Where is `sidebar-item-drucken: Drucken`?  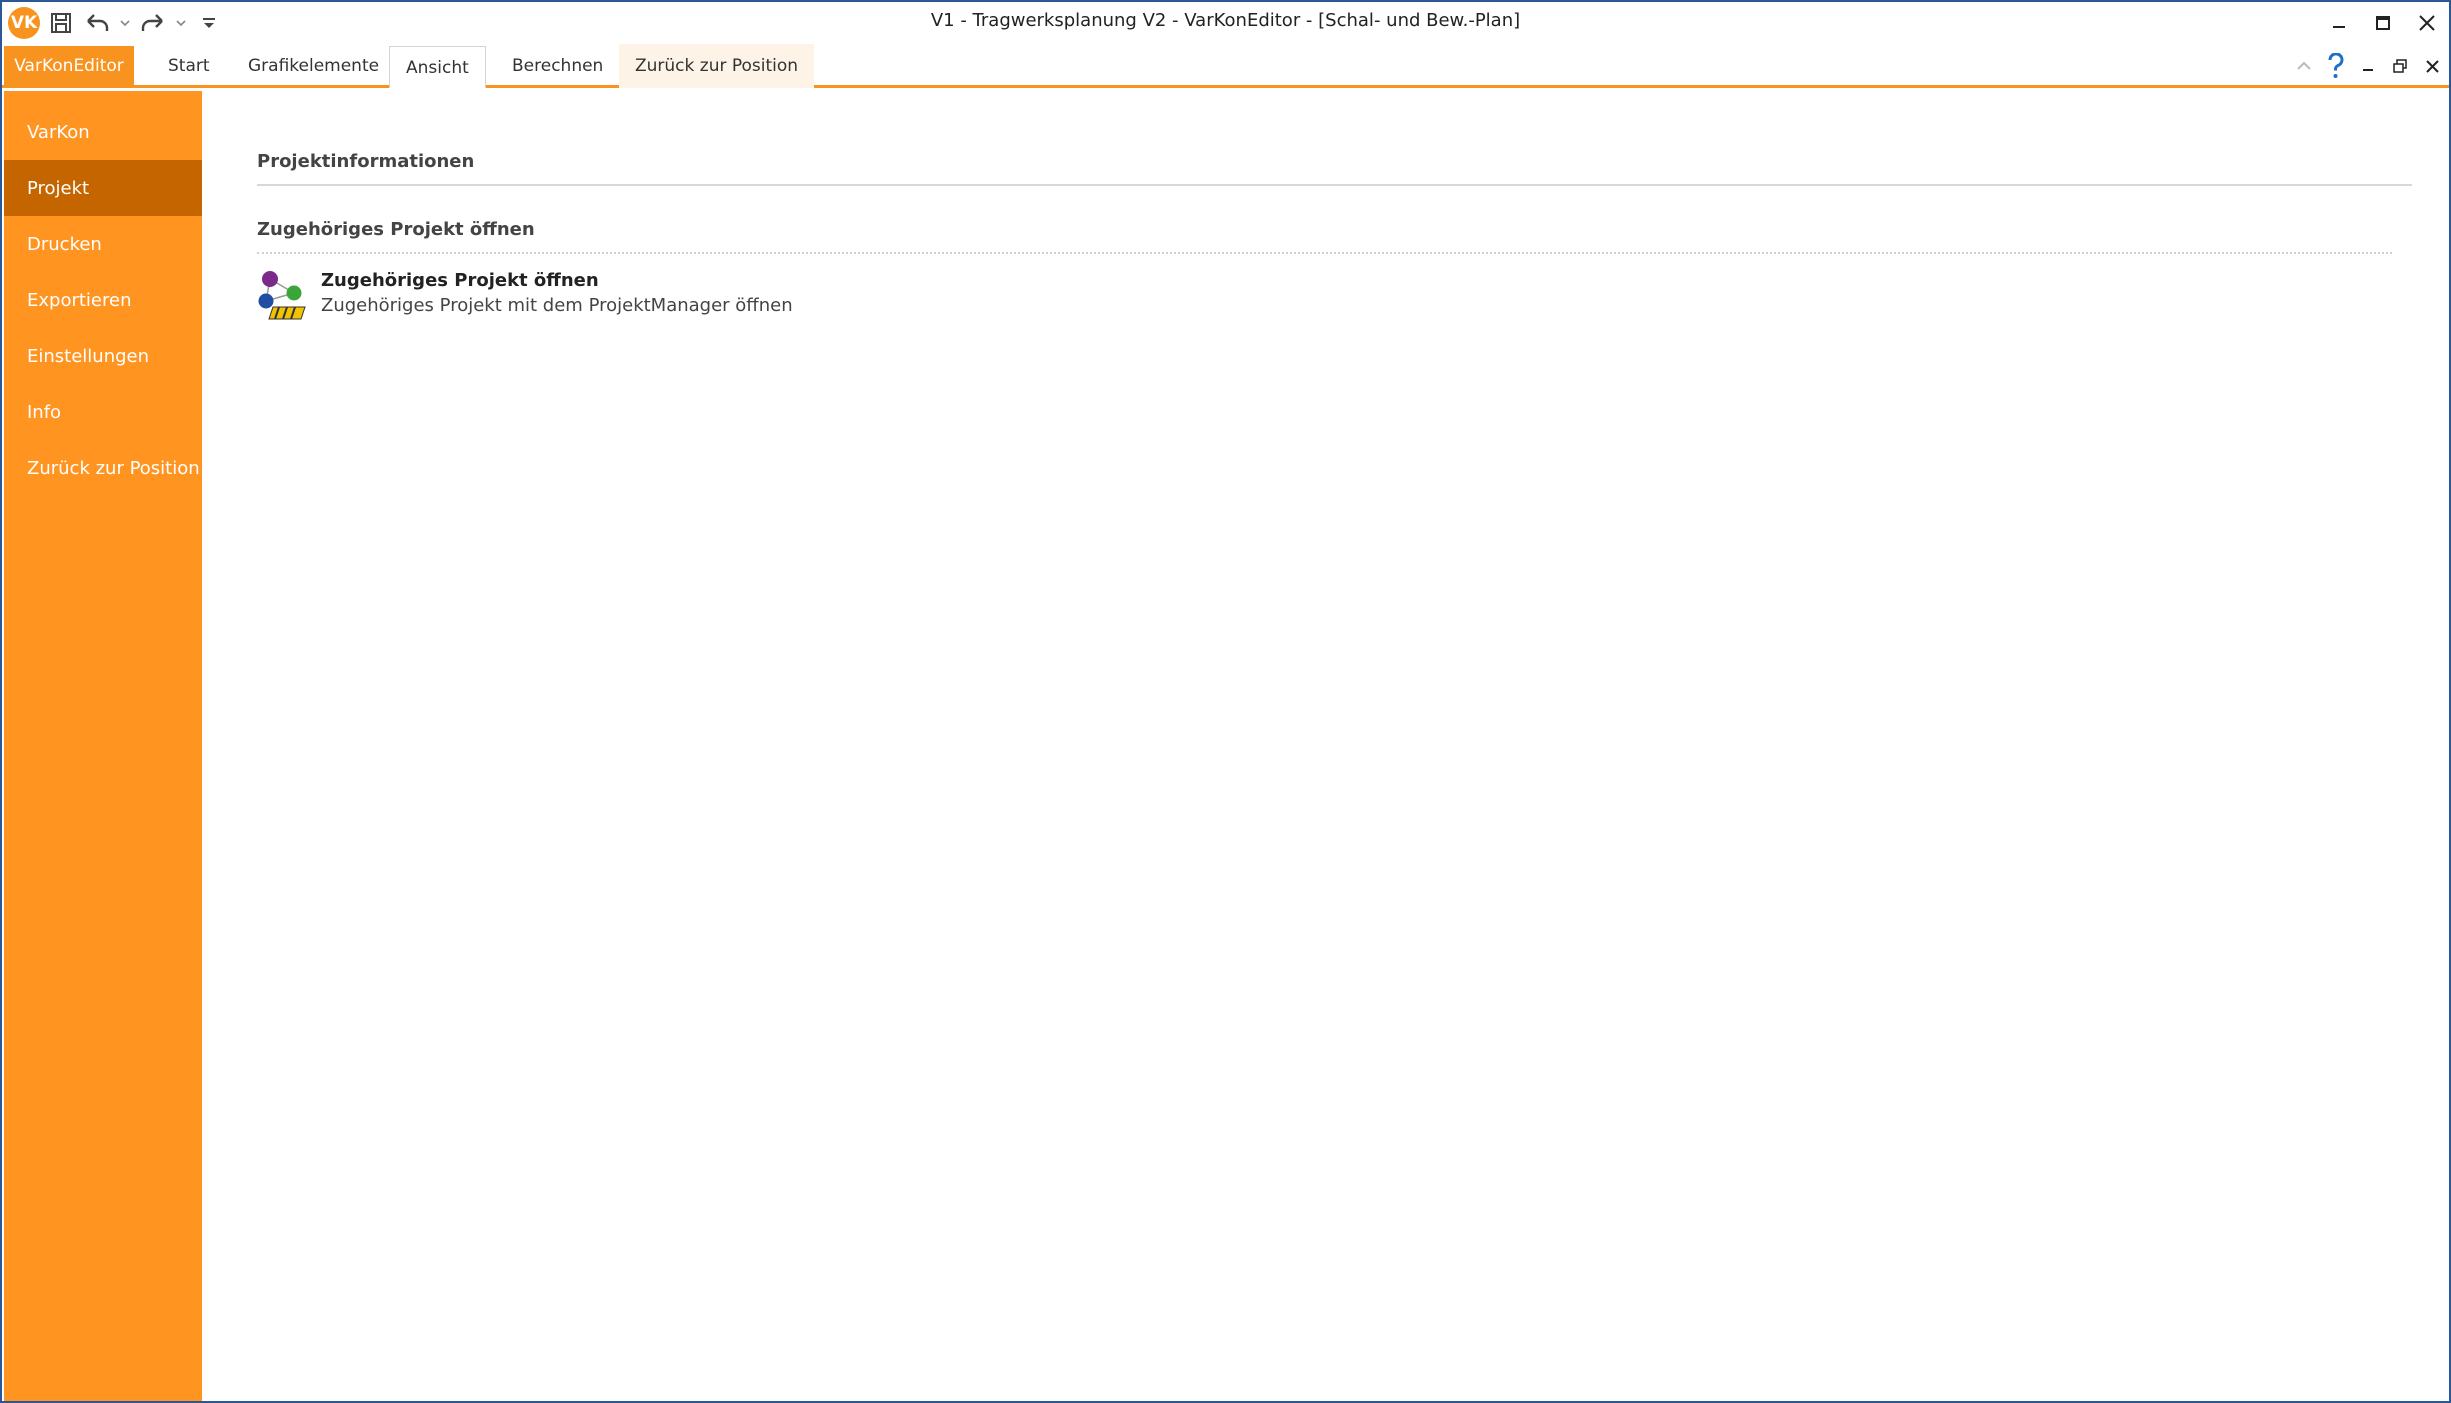 sidebar-item-drucken: Drucken is located at coordinates (103, 244).